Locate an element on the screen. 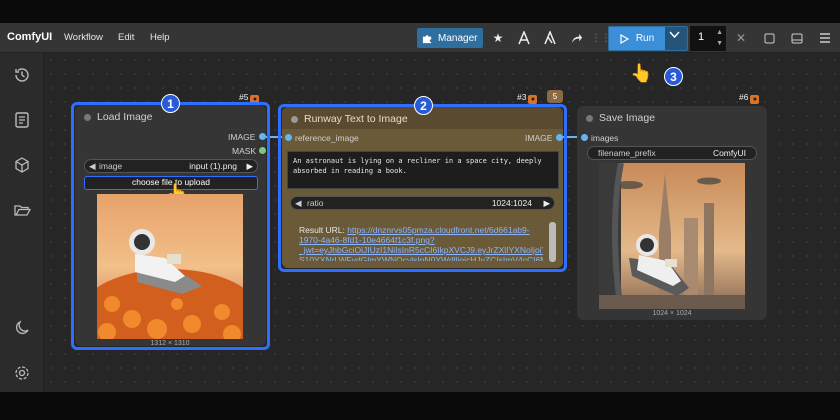 Image resolution: width=840 pixels, height=420 pixels. widget-value: 1024:1024 is located at coordinates (511, 203).